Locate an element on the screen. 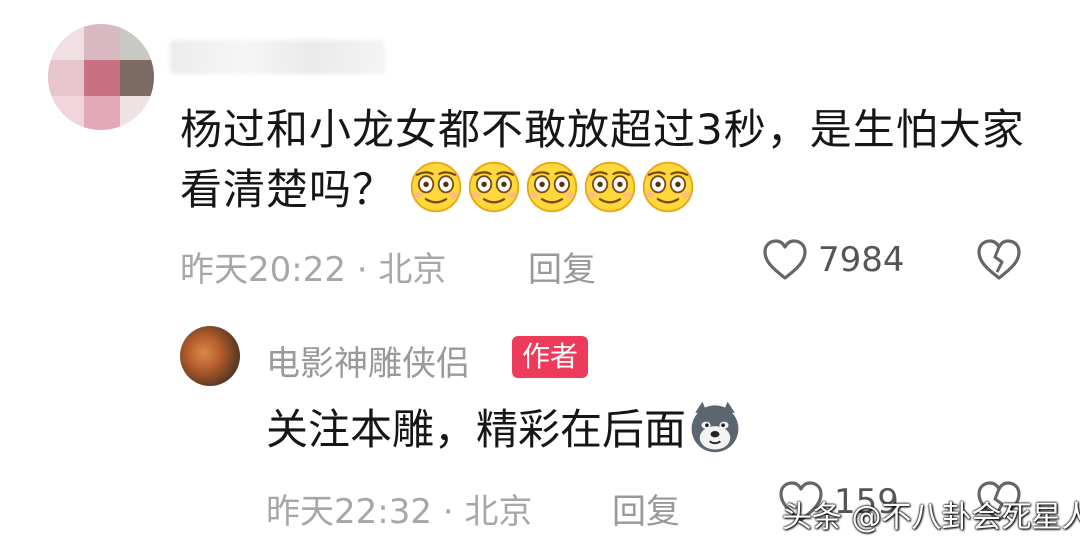 The width and height of the screenshot is (1080, 543). like-button: 7984 is located at coordinates (833, 260).